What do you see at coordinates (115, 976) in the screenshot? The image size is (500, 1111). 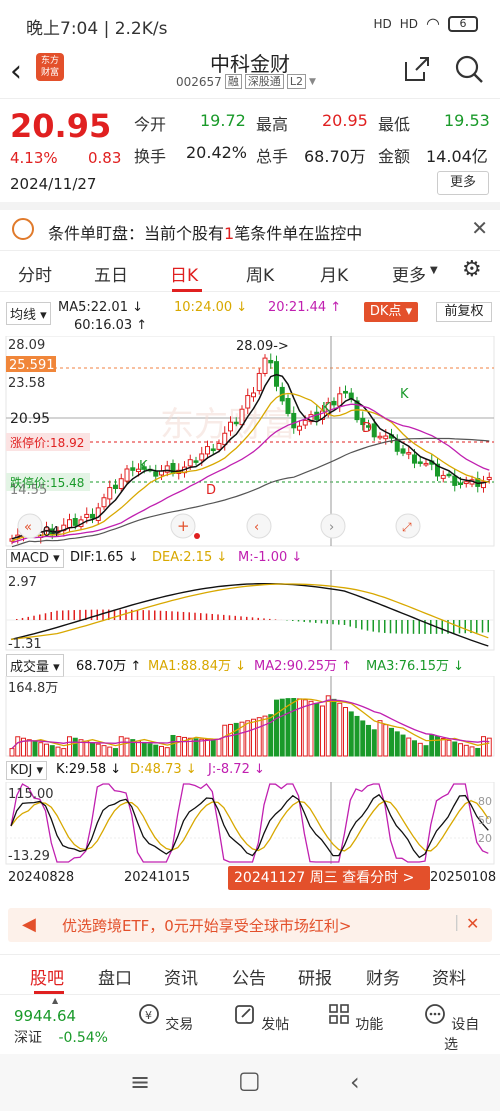 I see `tab-orderbook: 盘口` at bounding box center [115, 976].